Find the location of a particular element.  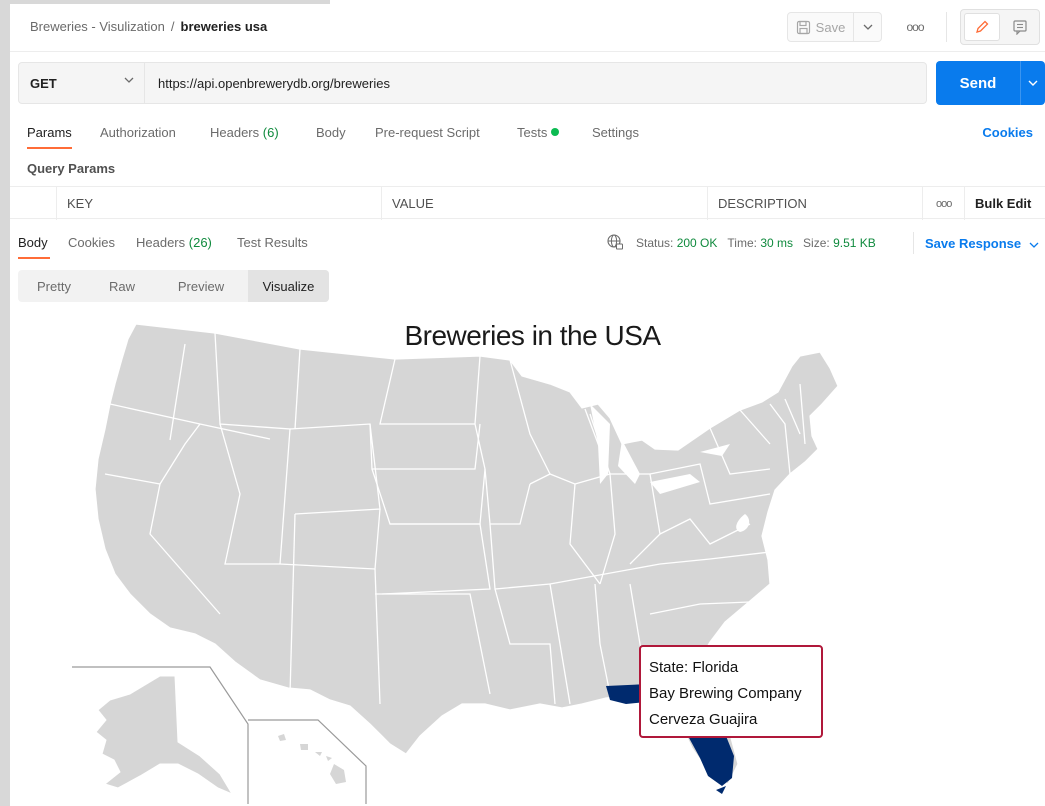

send-options-button is located at coordinates (1032, 83).